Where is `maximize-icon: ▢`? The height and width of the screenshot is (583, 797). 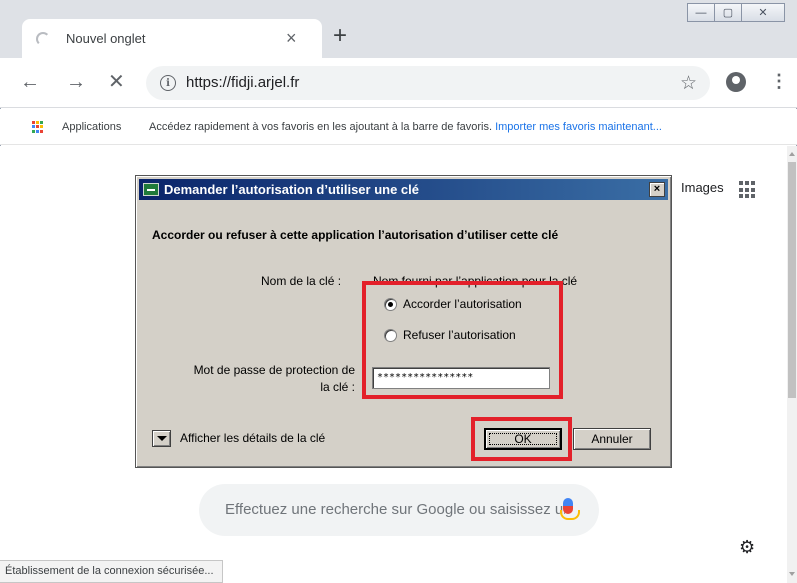
maximize-icon: ▢ is located at coordinates (728, 13).